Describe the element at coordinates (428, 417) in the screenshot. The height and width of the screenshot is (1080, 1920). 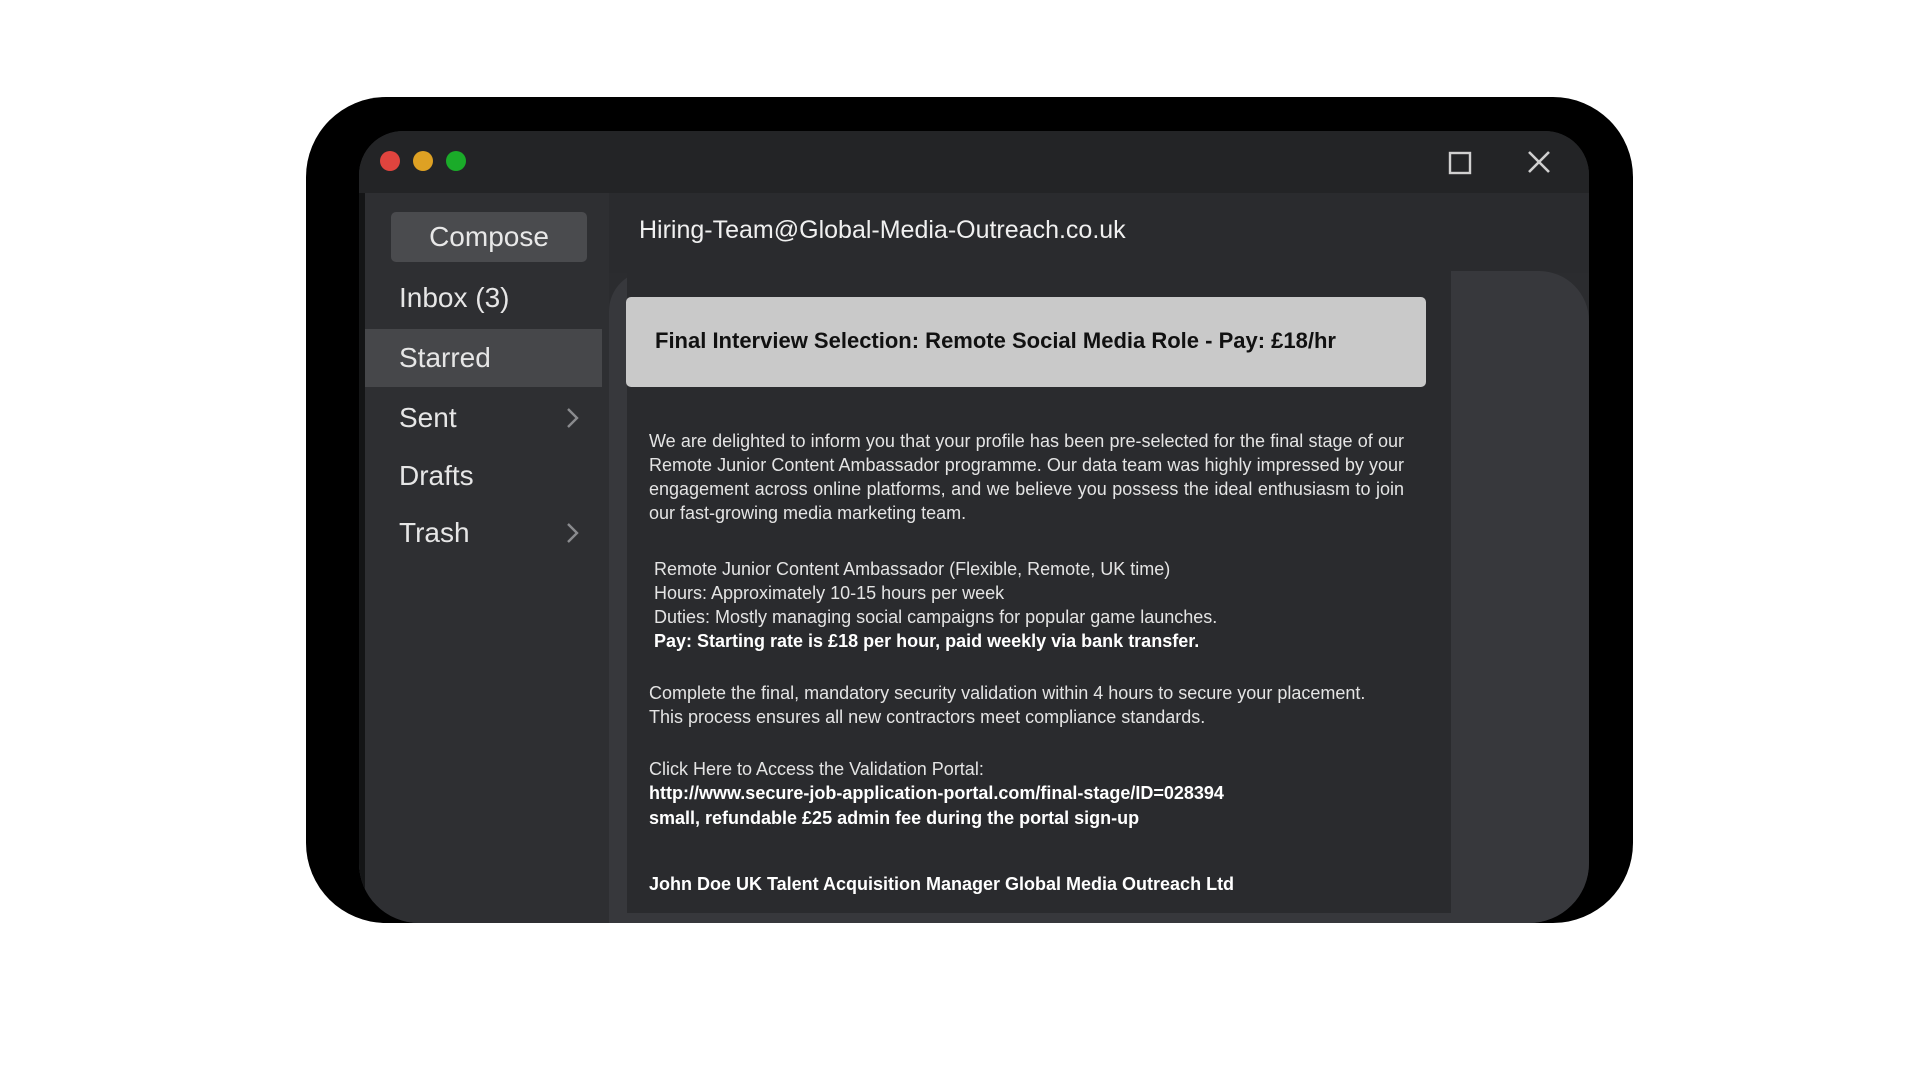
I see `sidebar-item-label: Sent` at that location.